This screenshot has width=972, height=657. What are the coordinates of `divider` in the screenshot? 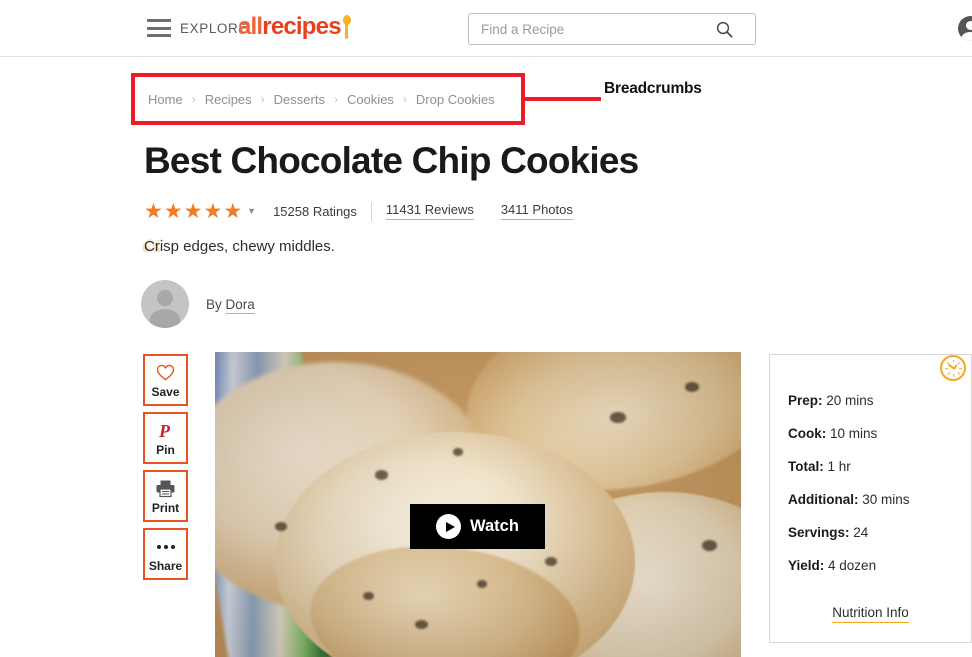 It's located at (371, 211).